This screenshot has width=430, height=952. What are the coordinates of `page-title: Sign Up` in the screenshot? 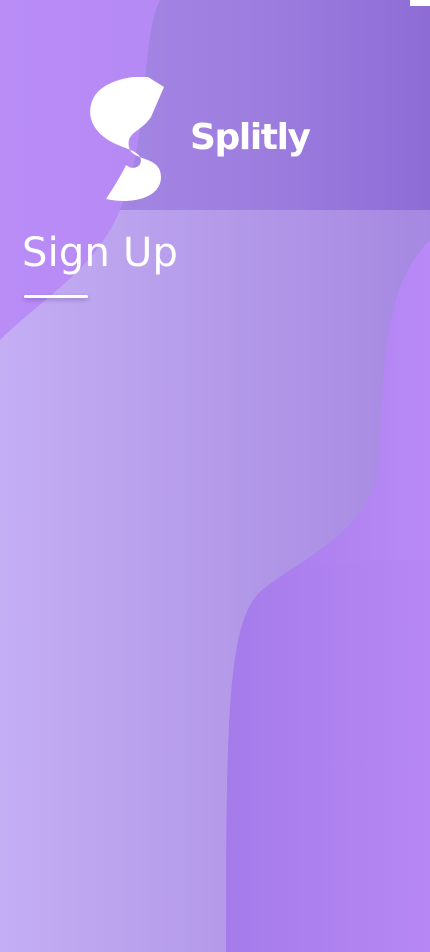 It's located at (100, 253).